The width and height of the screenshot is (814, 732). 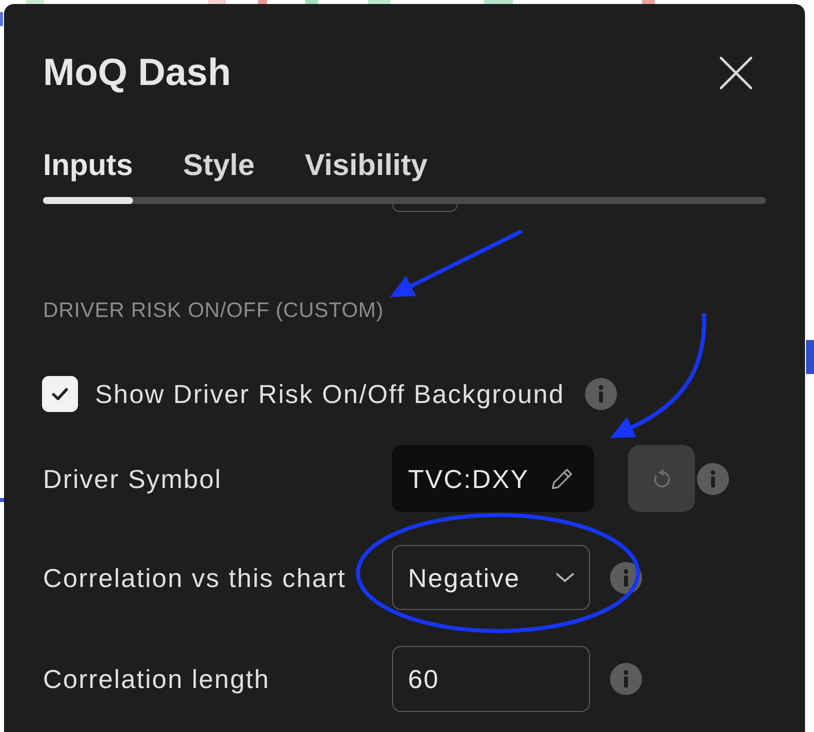 What do you see at coordinates (60, 394) in the screenshot?
I see `checkbox` at bounding box center [60, 394].